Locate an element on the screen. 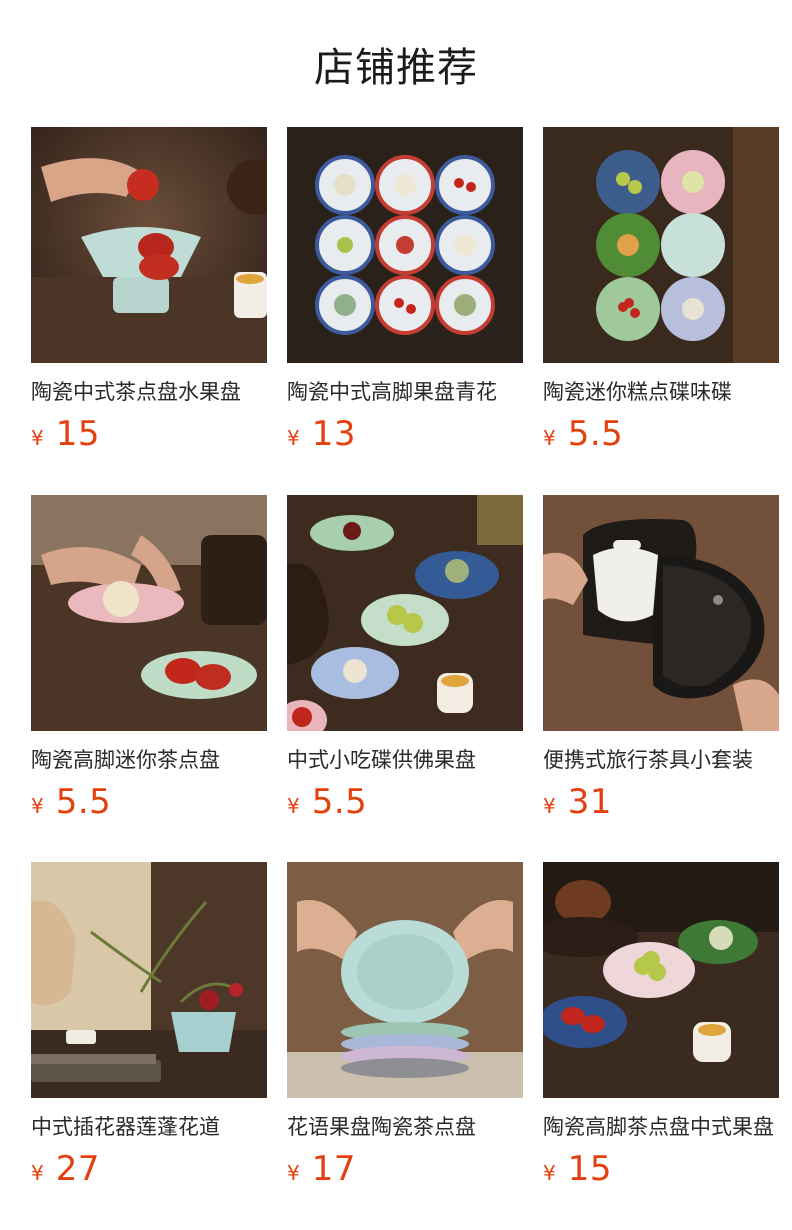  product-card: 陶瓷中式高脚果盘青花 ¥ 13 is located at coordinates (405, 290).